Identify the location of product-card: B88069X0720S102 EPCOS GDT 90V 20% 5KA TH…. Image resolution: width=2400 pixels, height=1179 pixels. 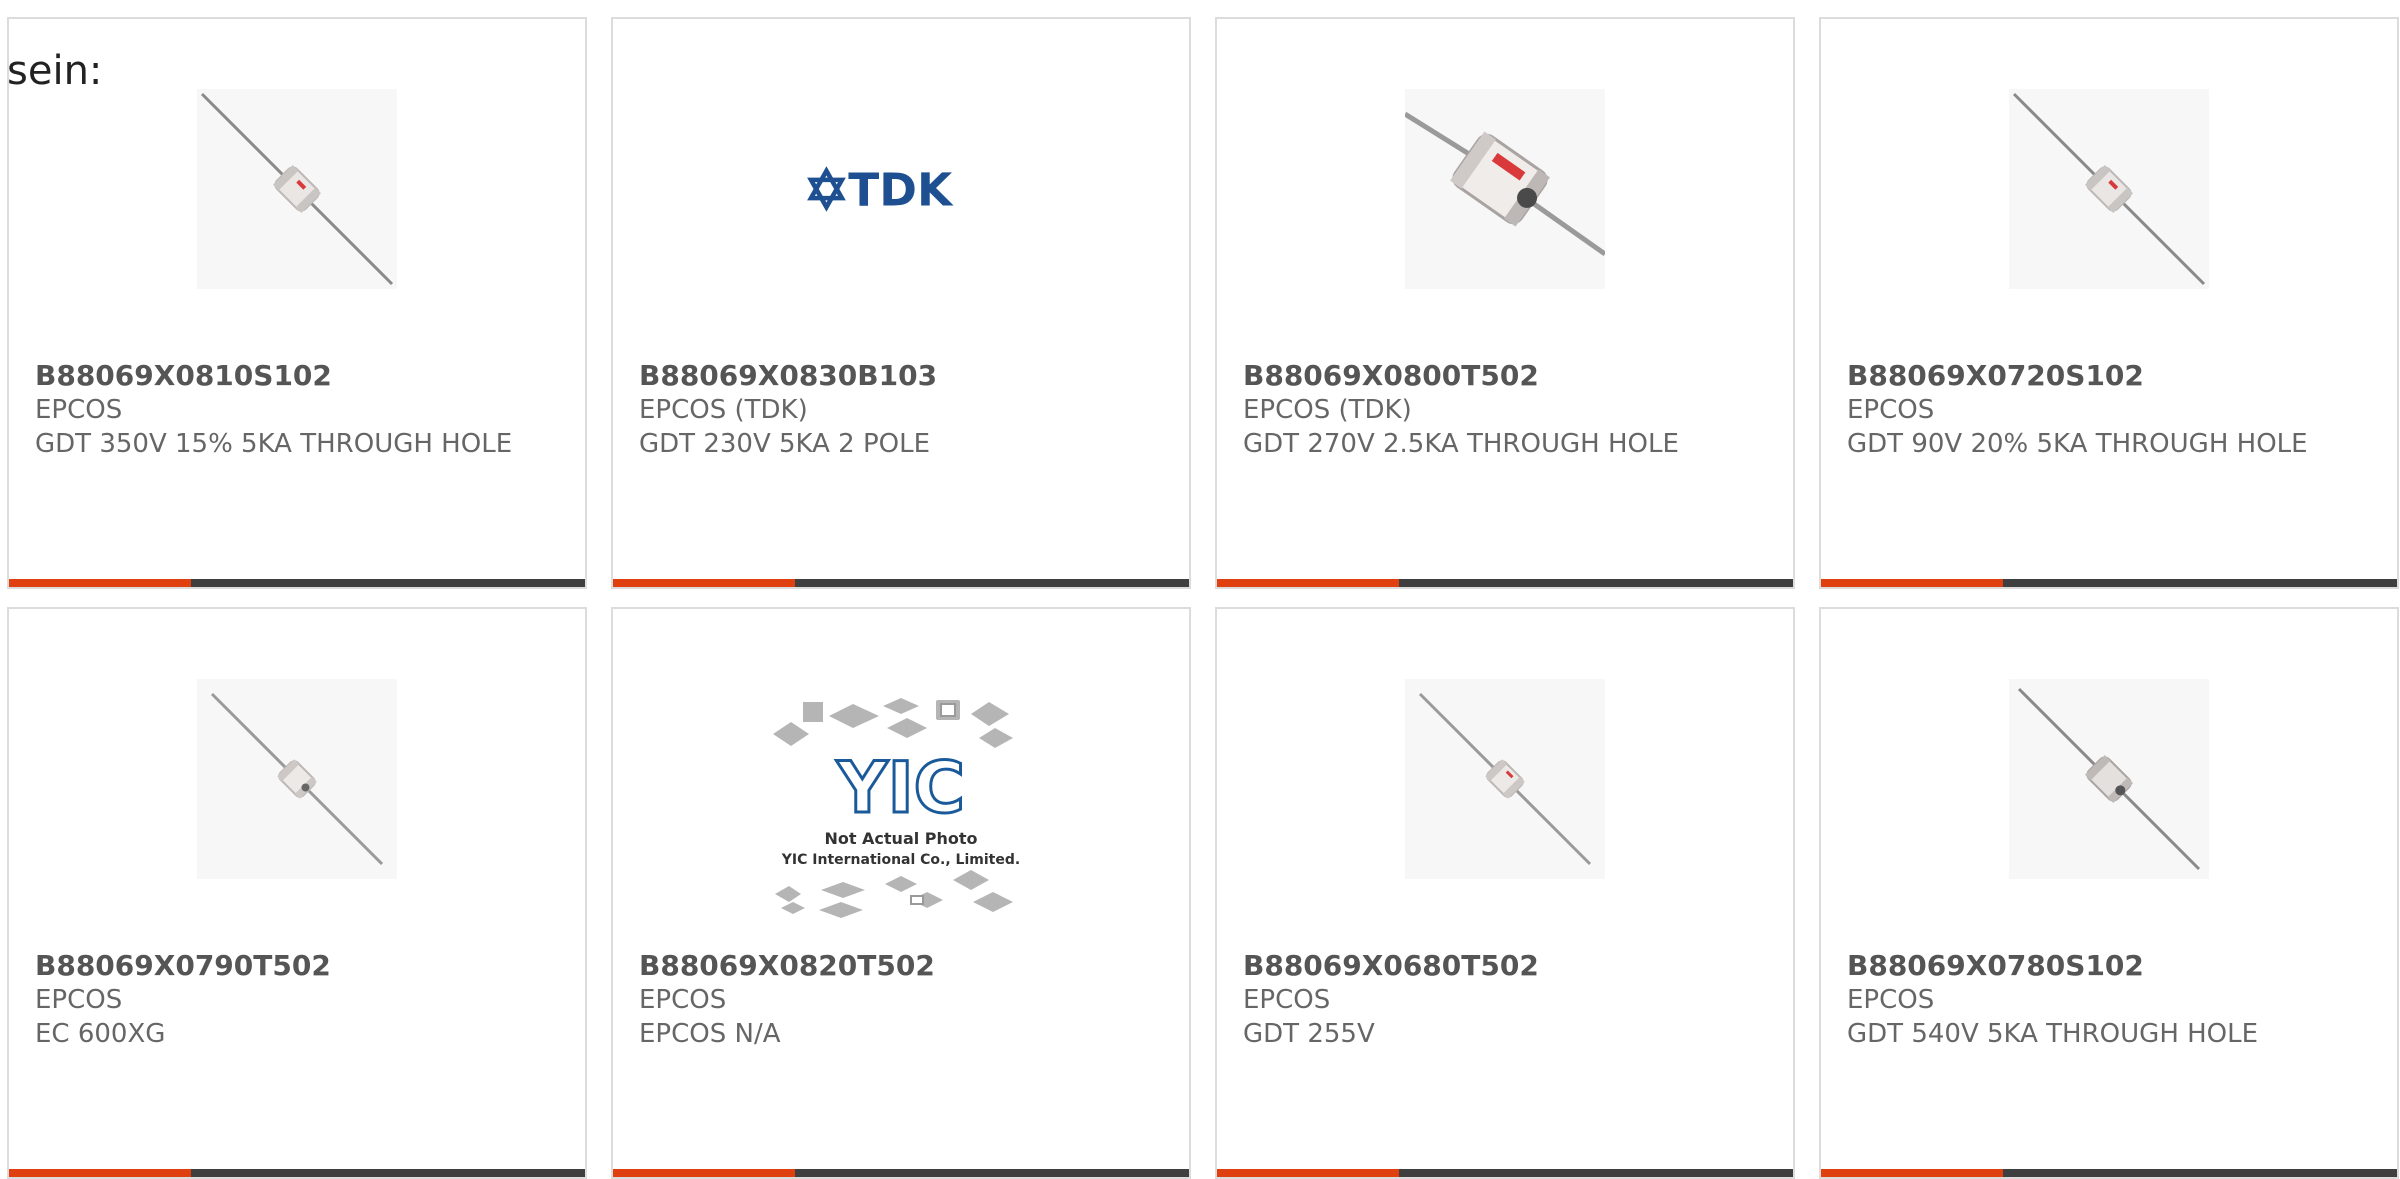
(2109, 303).